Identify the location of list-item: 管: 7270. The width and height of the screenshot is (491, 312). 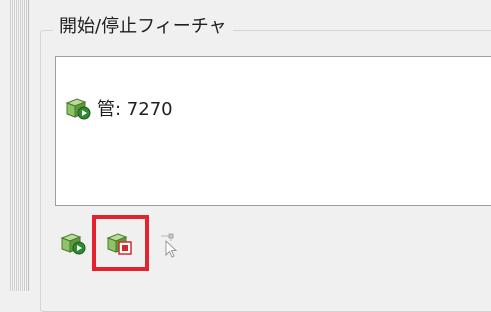
(119, 108).